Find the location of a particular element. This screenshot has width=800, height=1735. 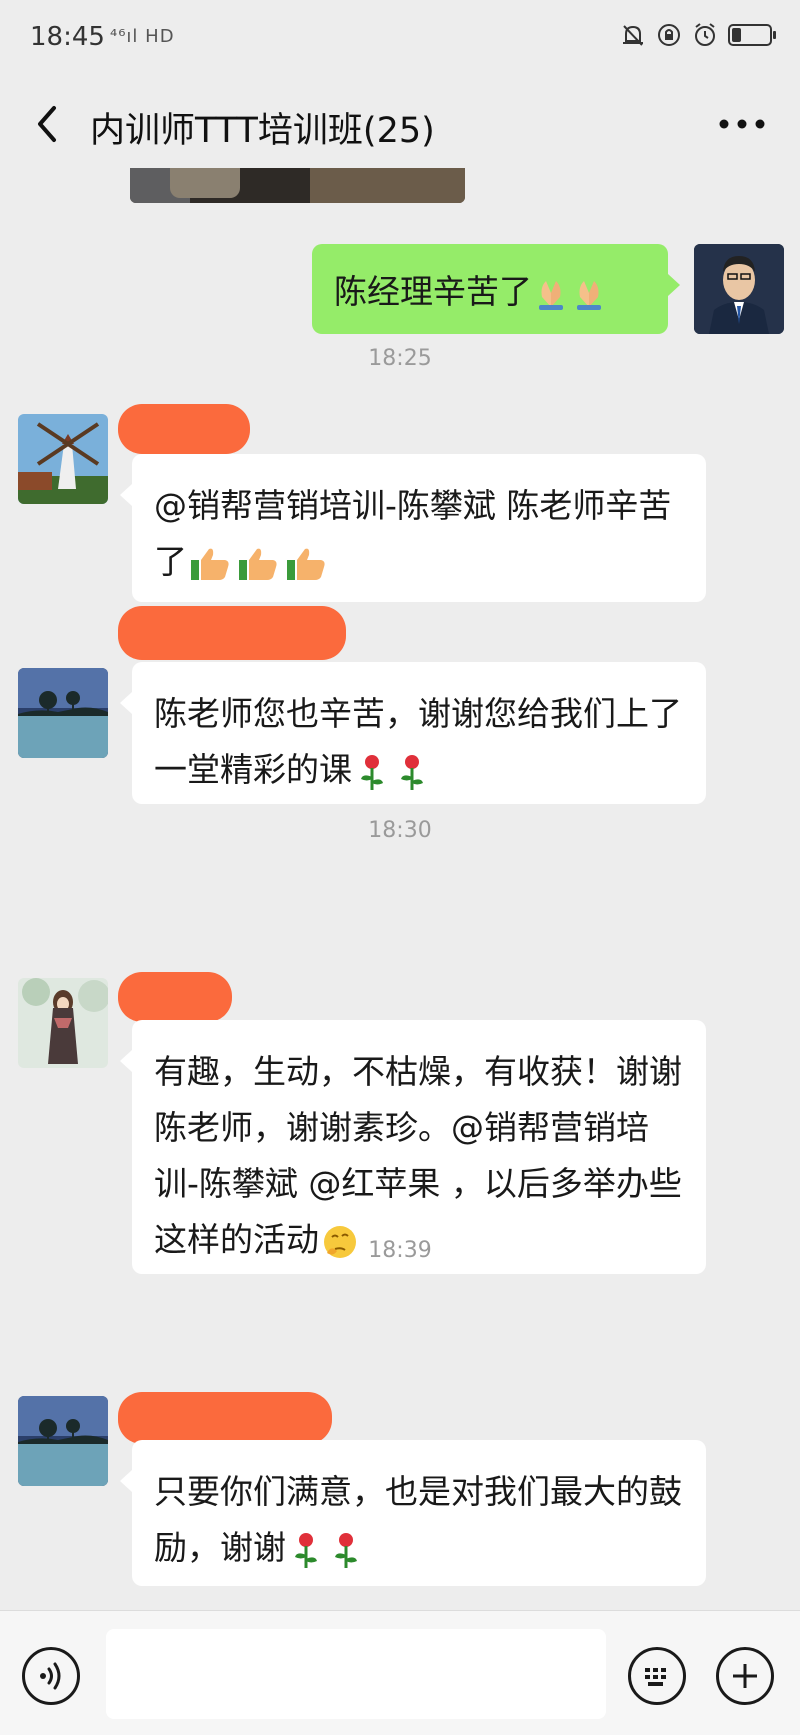

status-bar: 18:45 ⁴⁶ıl HD is located at coordinates (400, 40).